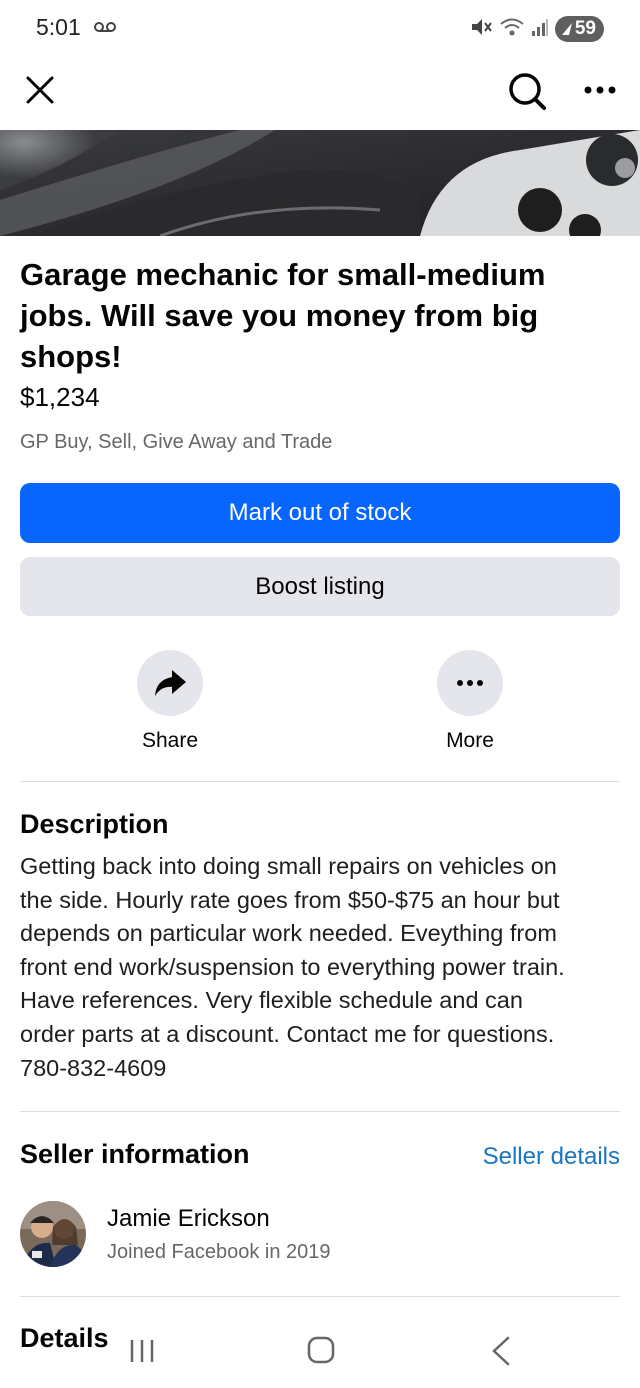 The width and height of the screenshot is (640, 1388). I want to click on back-button, so click(501, 1351).